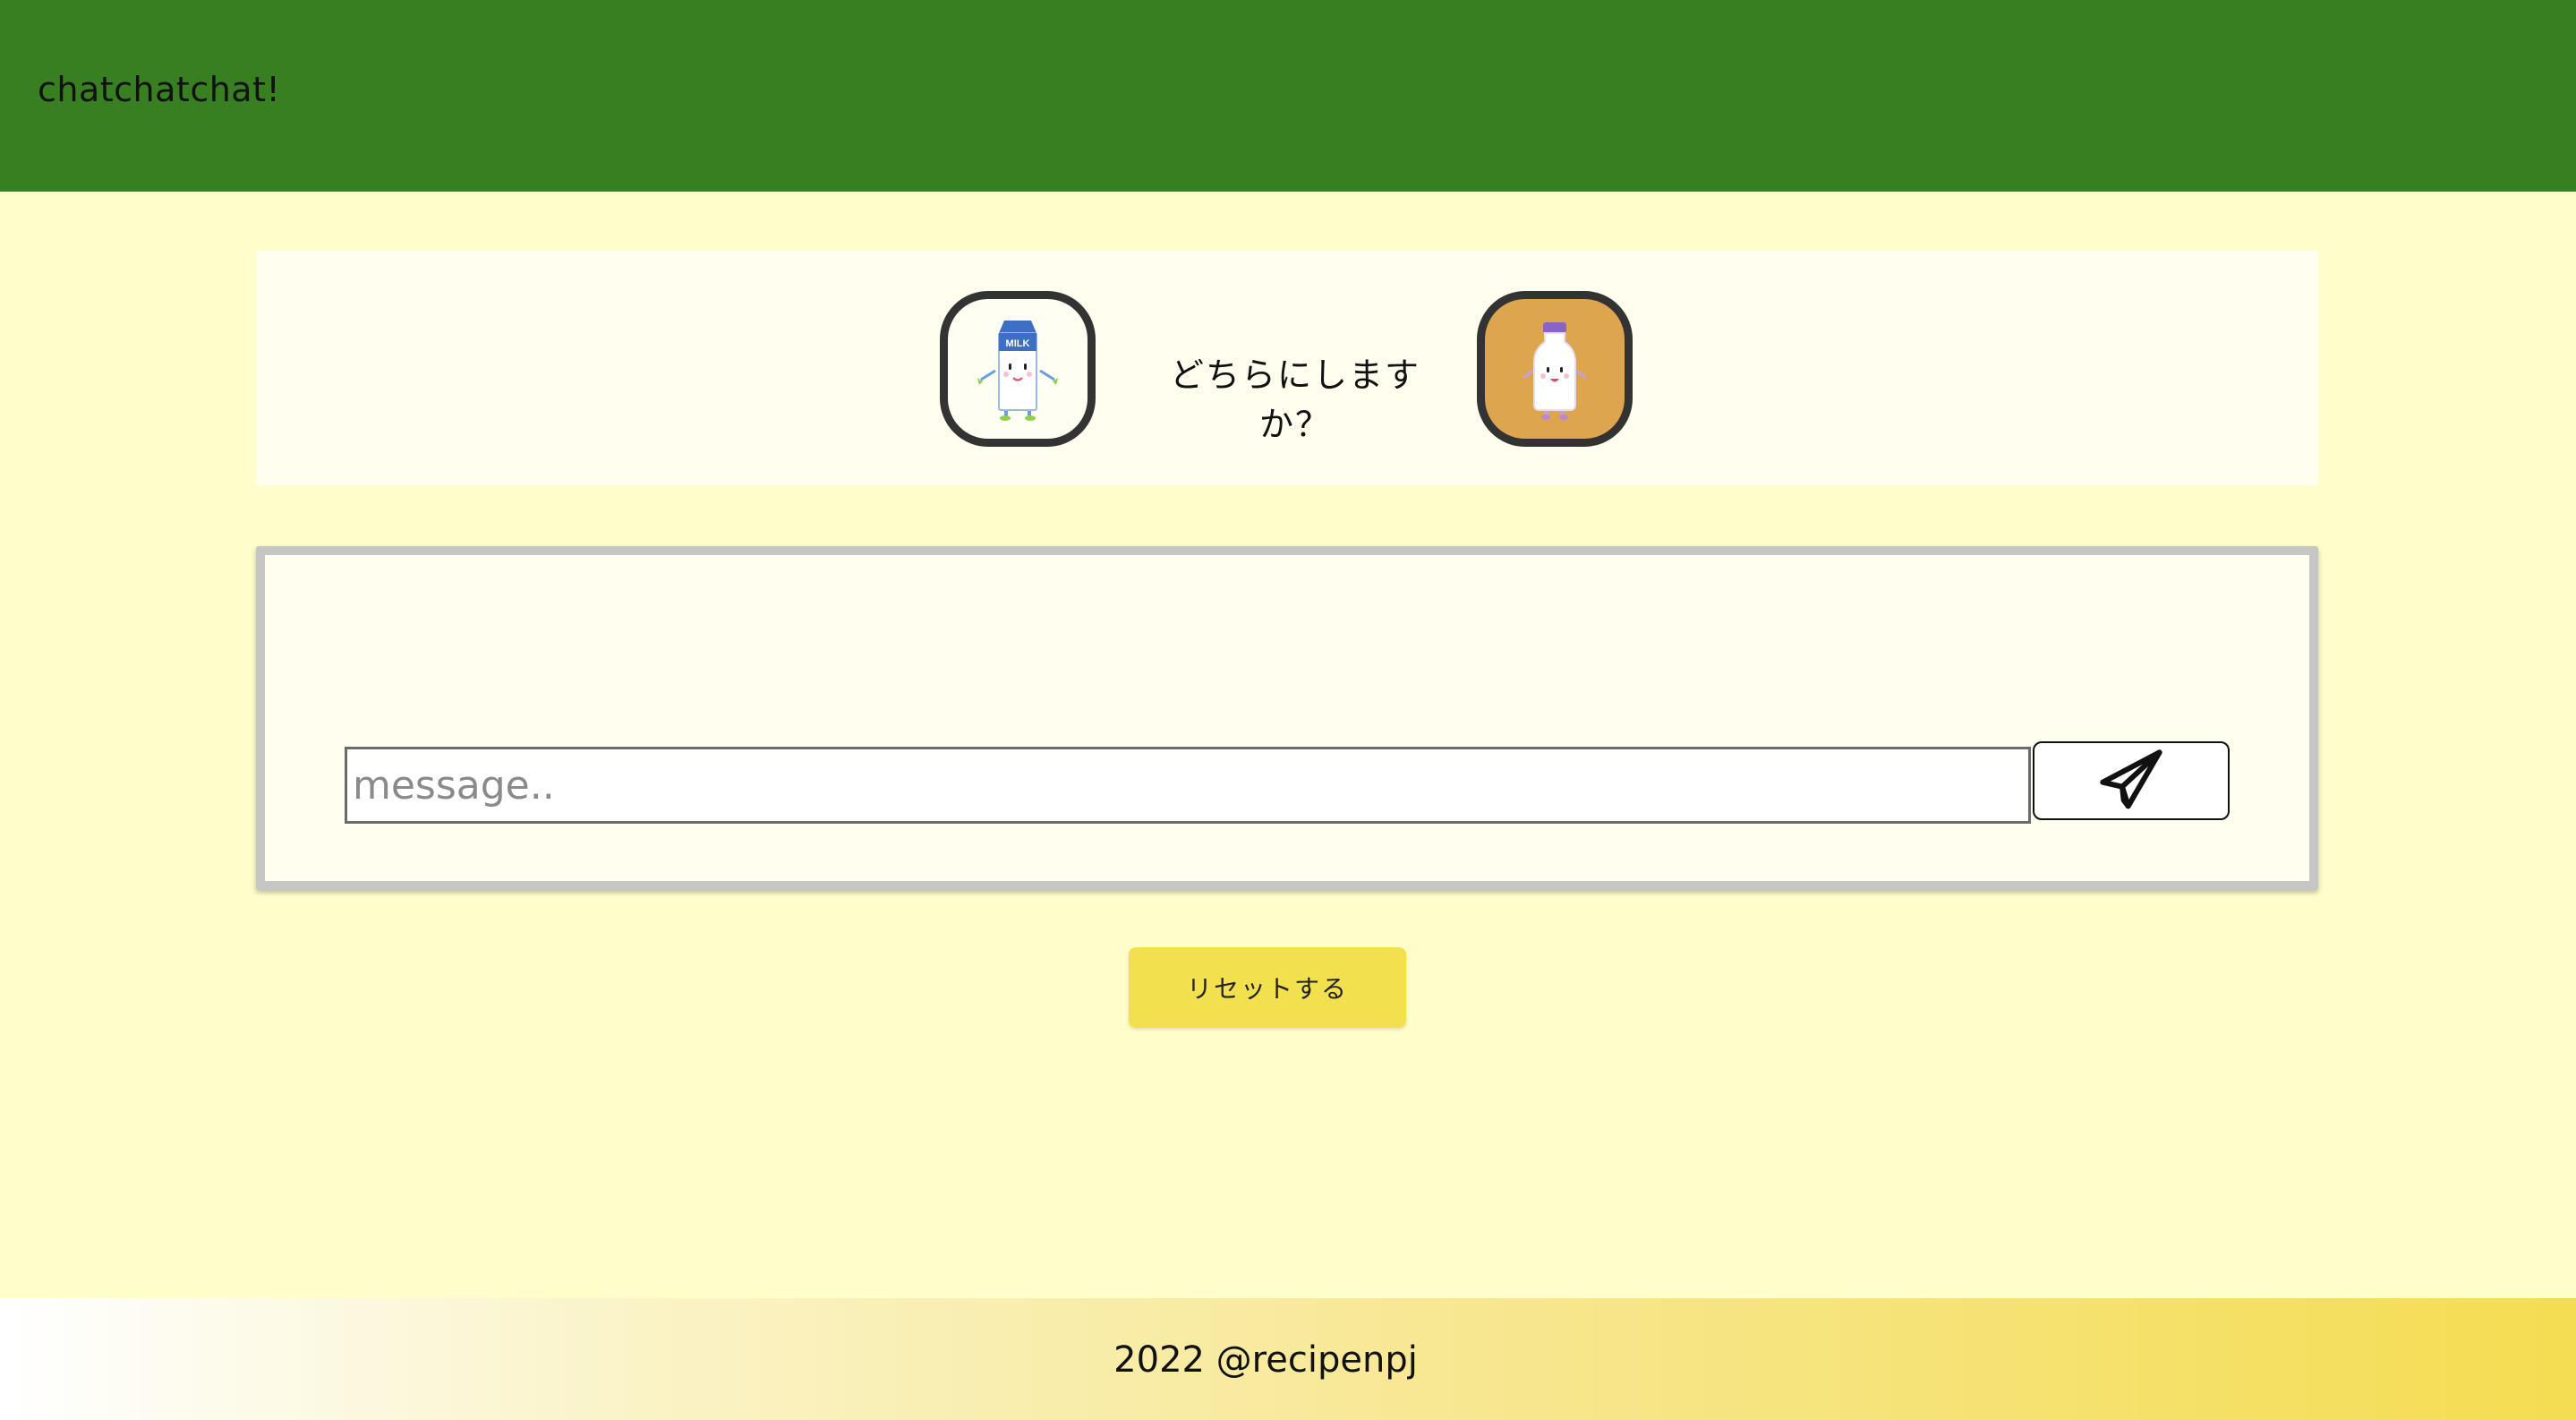  Describe the element at coordinates (1294, 399) in the screenshot. I see `choice-prompt: どちらにしますか？` at that location.